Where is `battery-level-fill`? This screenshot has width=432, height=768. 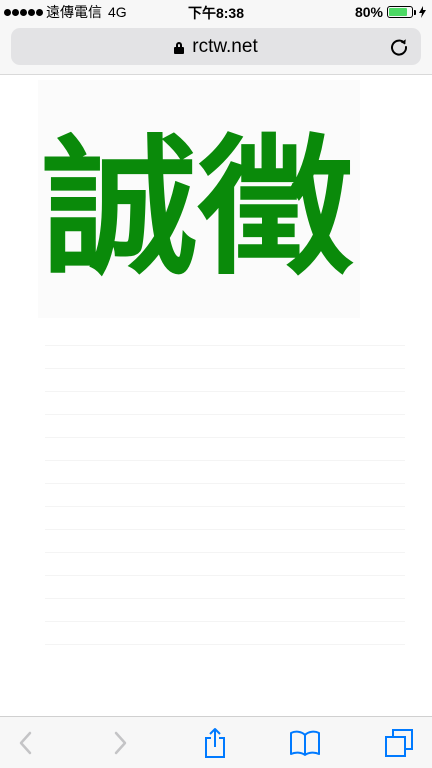 battery-level-fill is located at coordinates (398, 12).